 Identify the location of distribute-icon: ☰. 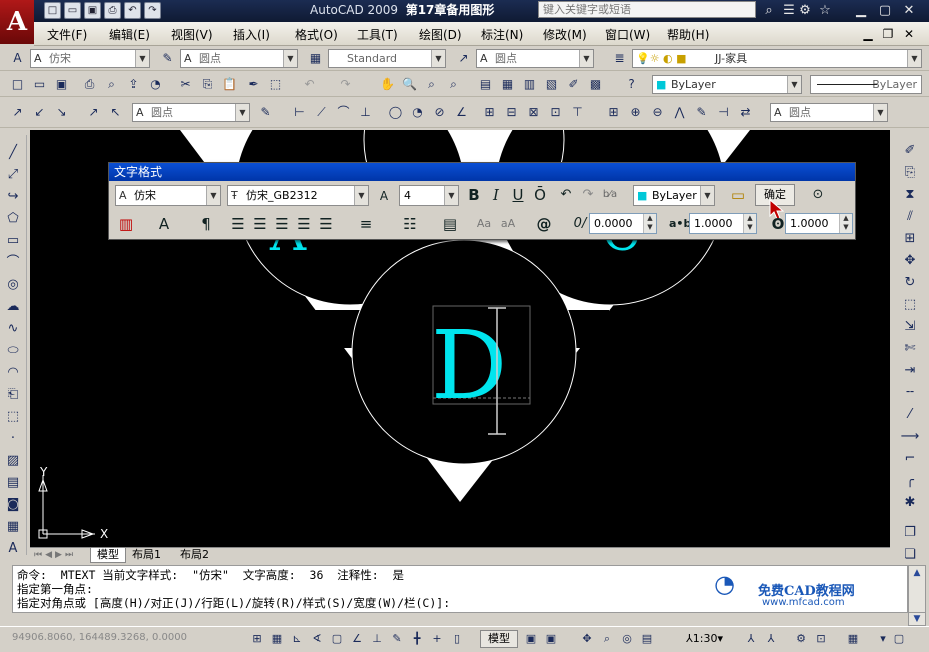
(326, 224).